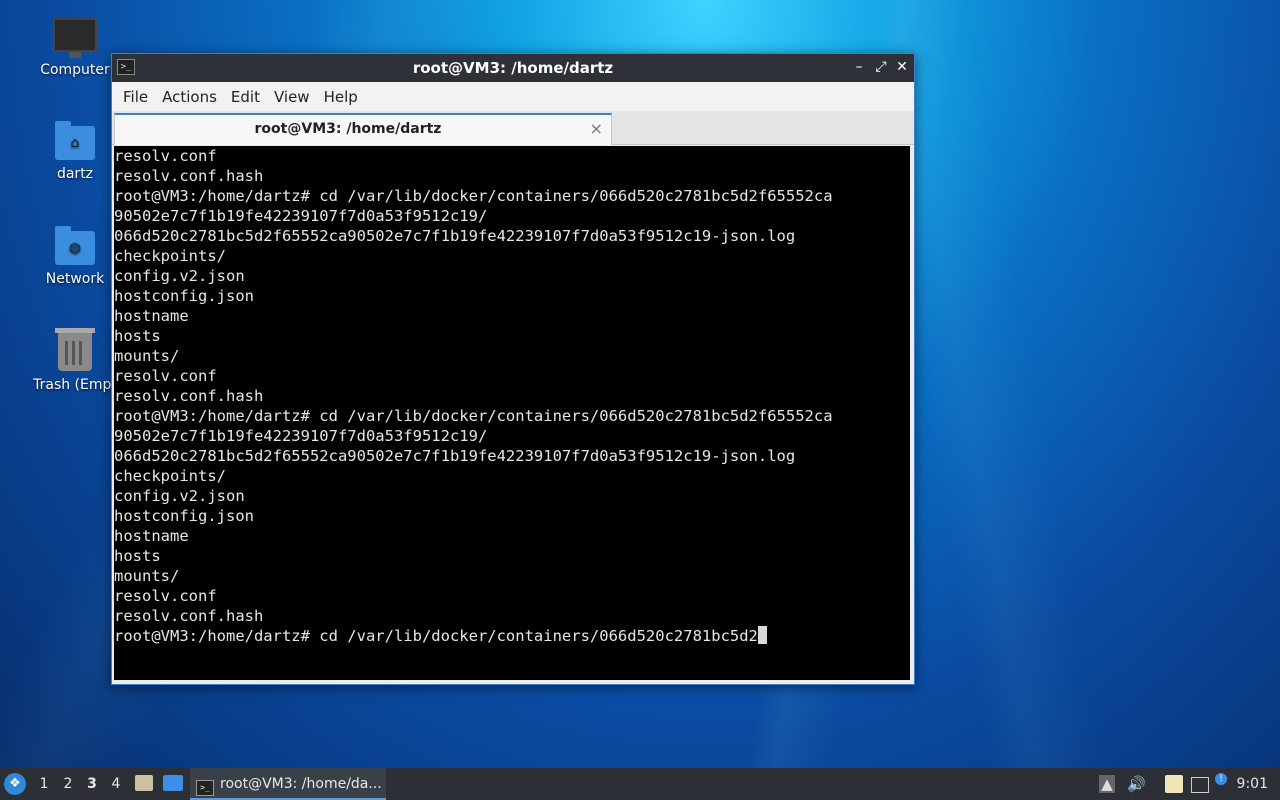 The height and width of the screenshot is (800, 1280). I want to click on workspace-4: 4, so click(116, 784).